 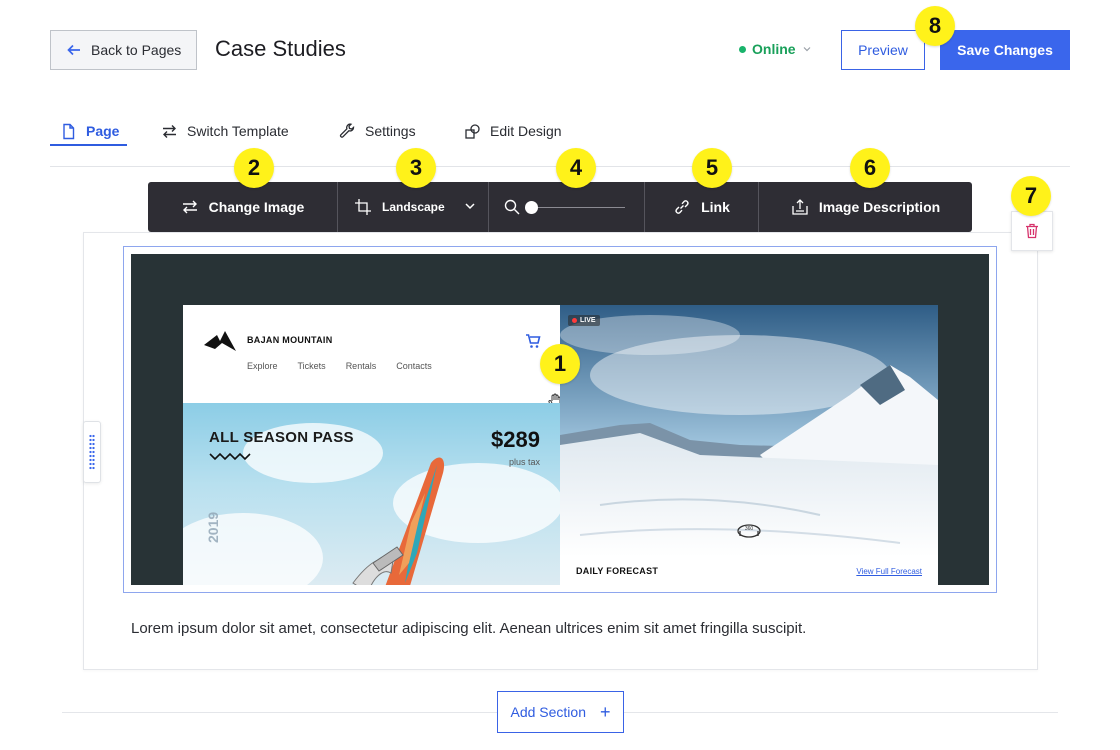 What do you see at coordinates (526, 131) in the screenshot?
I see `tab-edit-design-label: Edit Design` at bounding box center [526, 131].